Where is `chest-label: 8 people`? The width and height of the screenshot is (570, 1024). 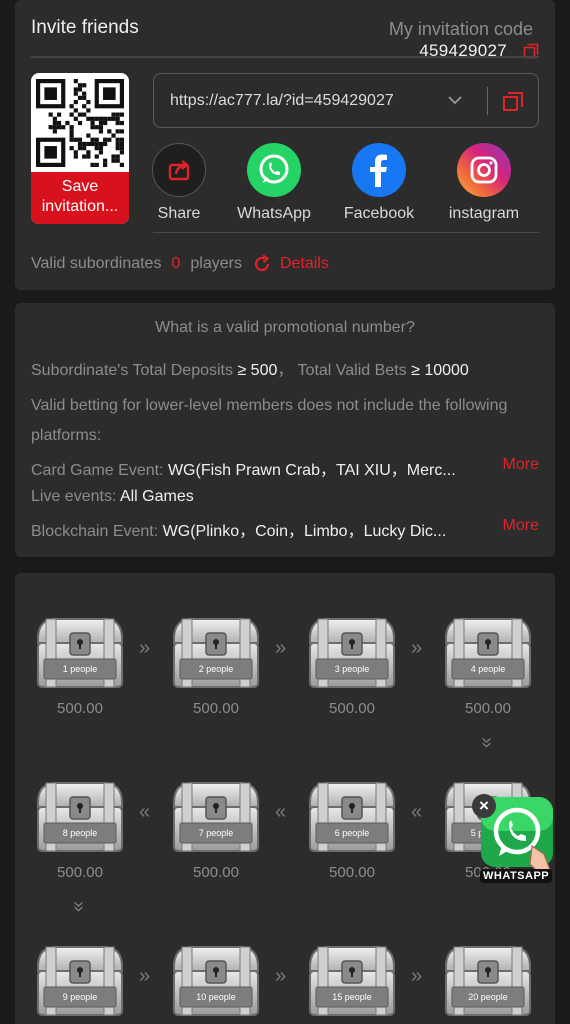
chest-label: 8 people is located at coordinates (80, 833).